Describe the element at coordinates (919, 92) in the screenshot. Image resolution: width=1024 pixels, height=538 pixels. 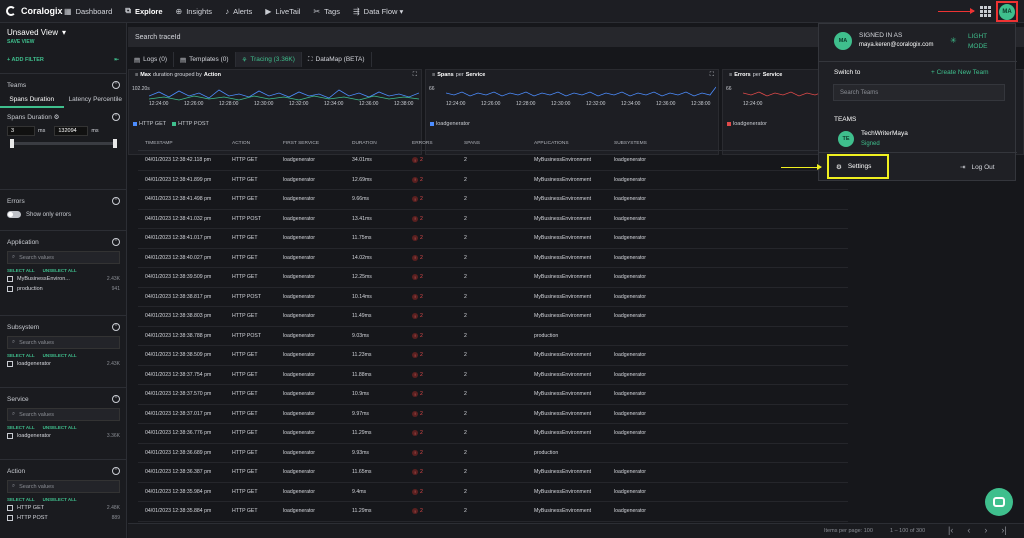
I see `search-teams-input: Search Teams` at that location.